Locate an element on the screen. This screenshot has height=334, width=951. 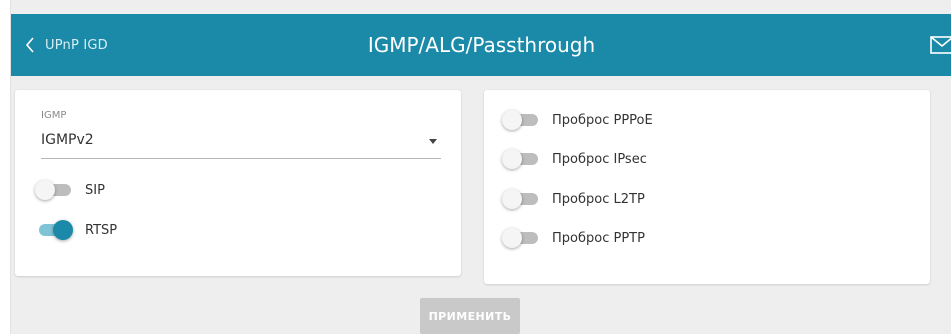
sip-toggle: SIP is located at coordinates (70, 190).